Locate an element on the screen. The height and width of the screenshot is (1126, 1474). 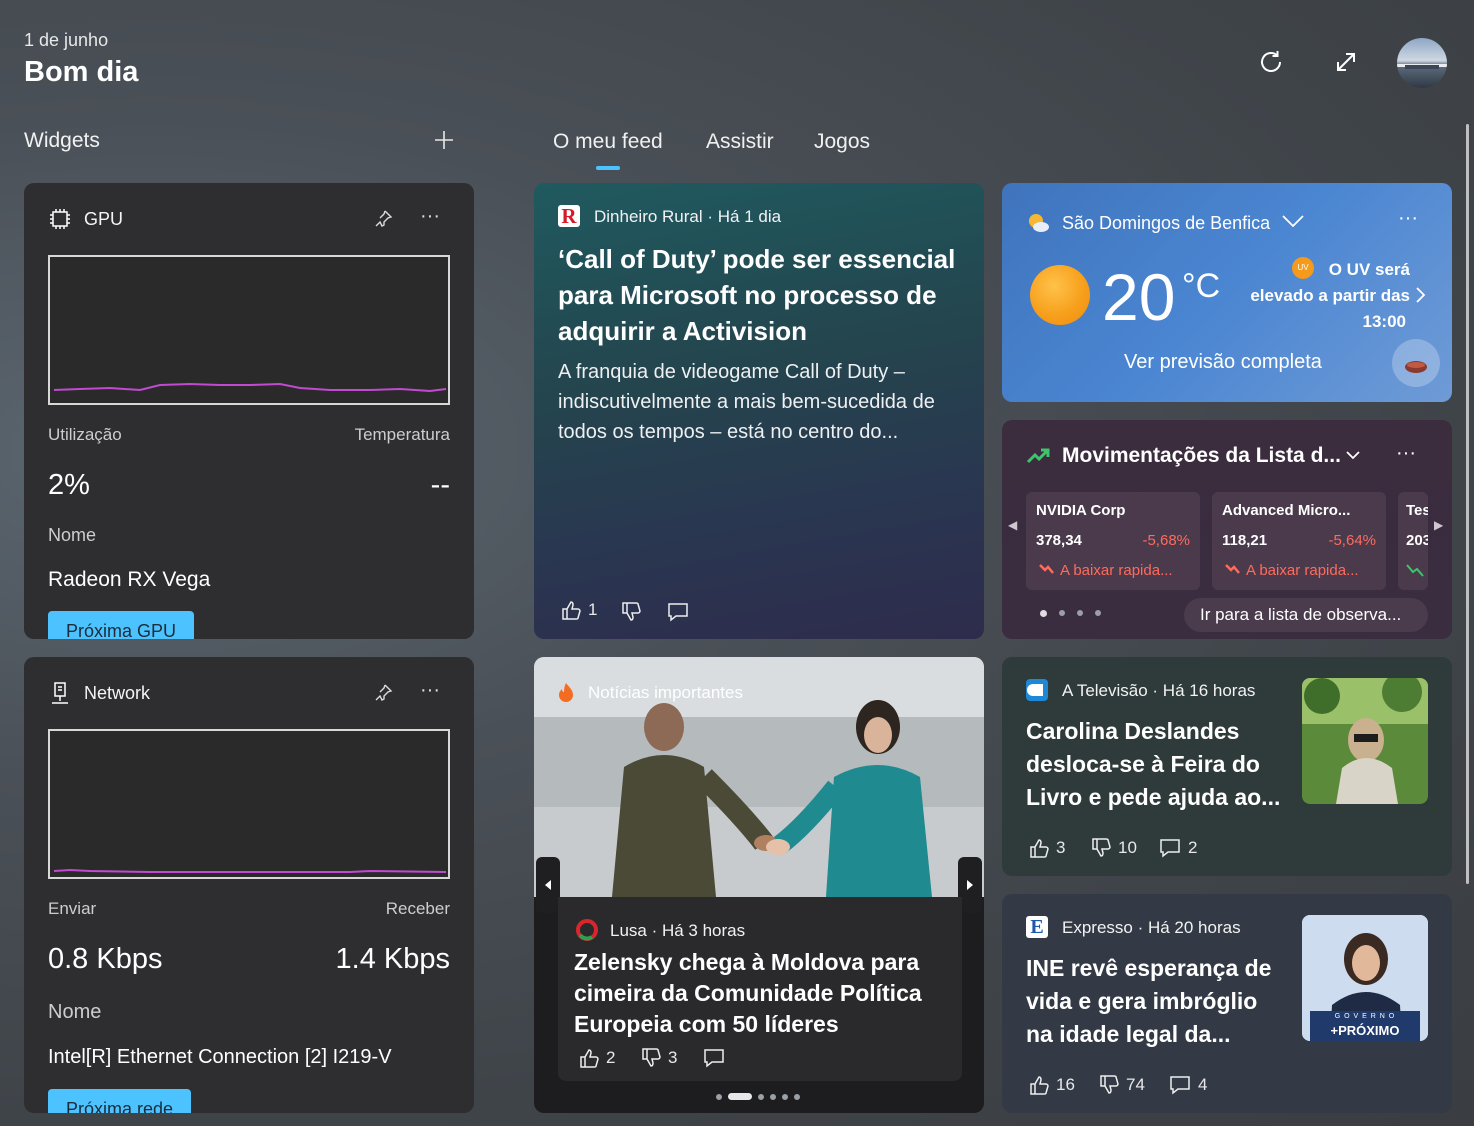
comment-count: 4 is located at coordinates (1203, 1084).